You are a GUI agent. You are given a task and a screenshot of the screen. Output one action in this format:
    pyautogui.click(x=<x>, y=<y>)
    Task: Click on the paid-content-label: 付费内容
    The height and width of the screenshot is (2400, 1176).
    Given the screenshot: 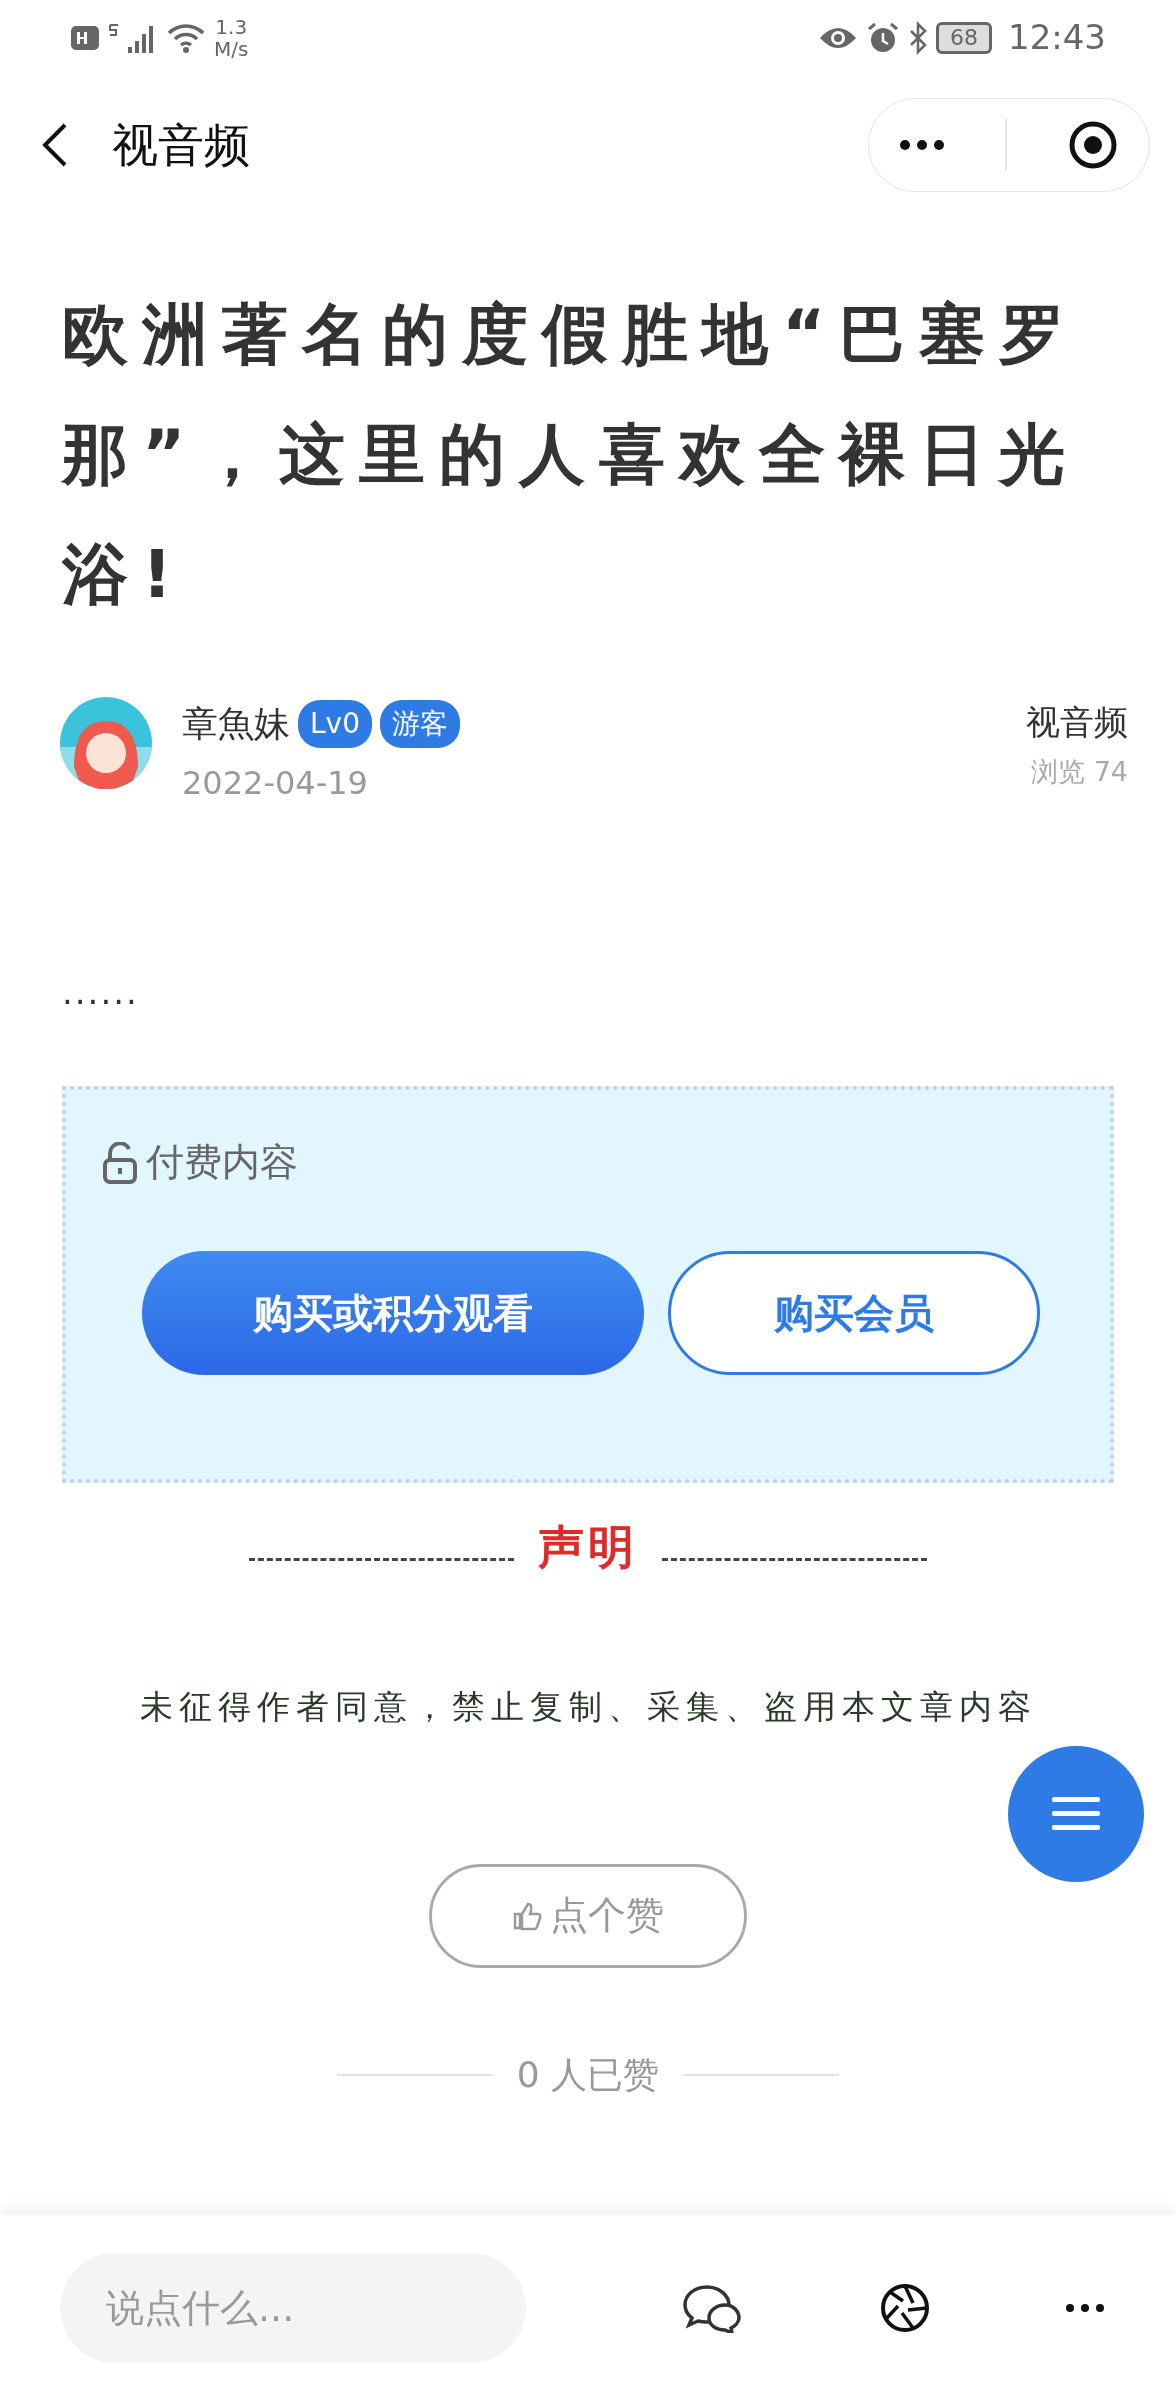 What is the action you would take?
    pyautogui.click(x=222, y=1162)
    